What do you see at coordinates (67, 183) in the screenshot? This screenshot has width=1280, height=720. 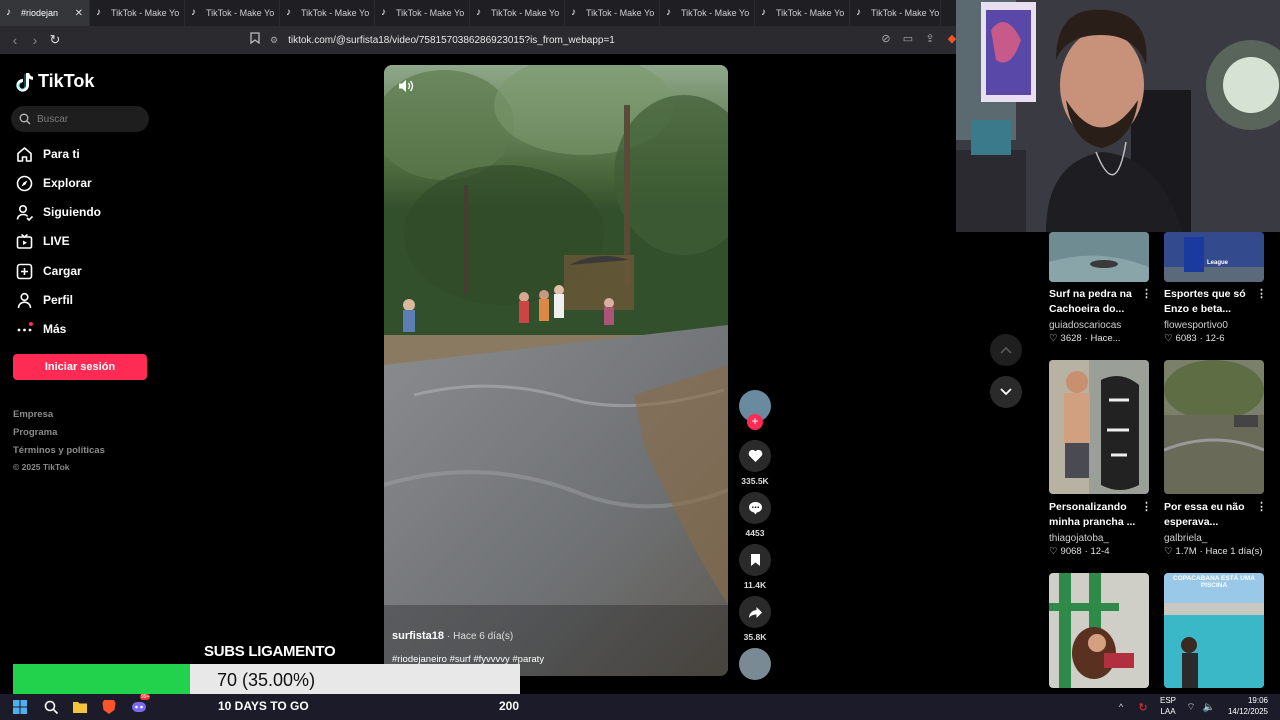 I see `nav-label: Explorar` at bounding box center [67, 183].